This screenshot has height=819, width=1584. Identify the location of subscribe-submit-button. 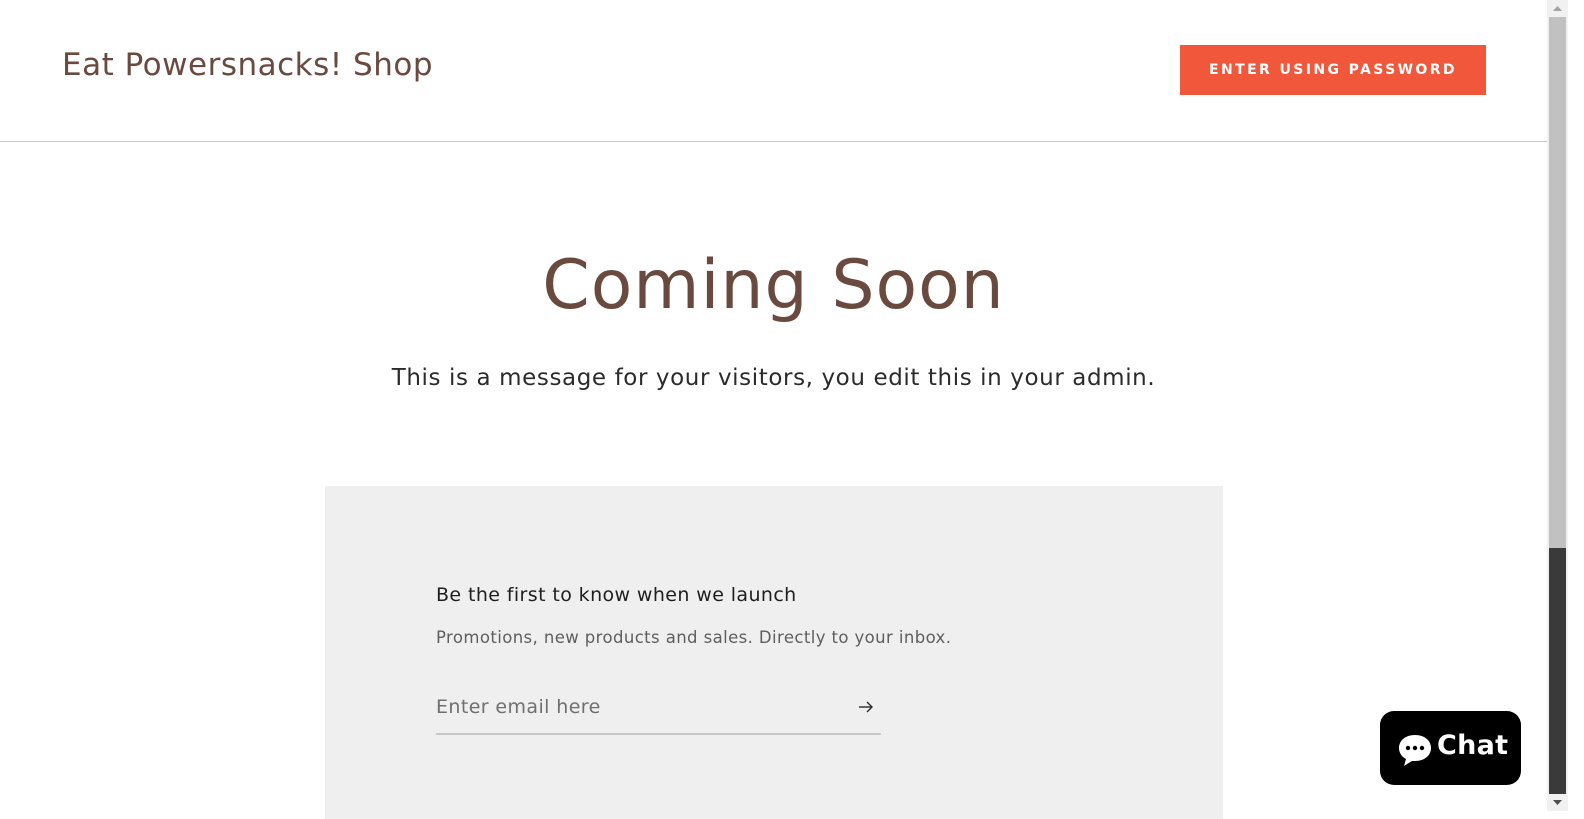
(866, 707).